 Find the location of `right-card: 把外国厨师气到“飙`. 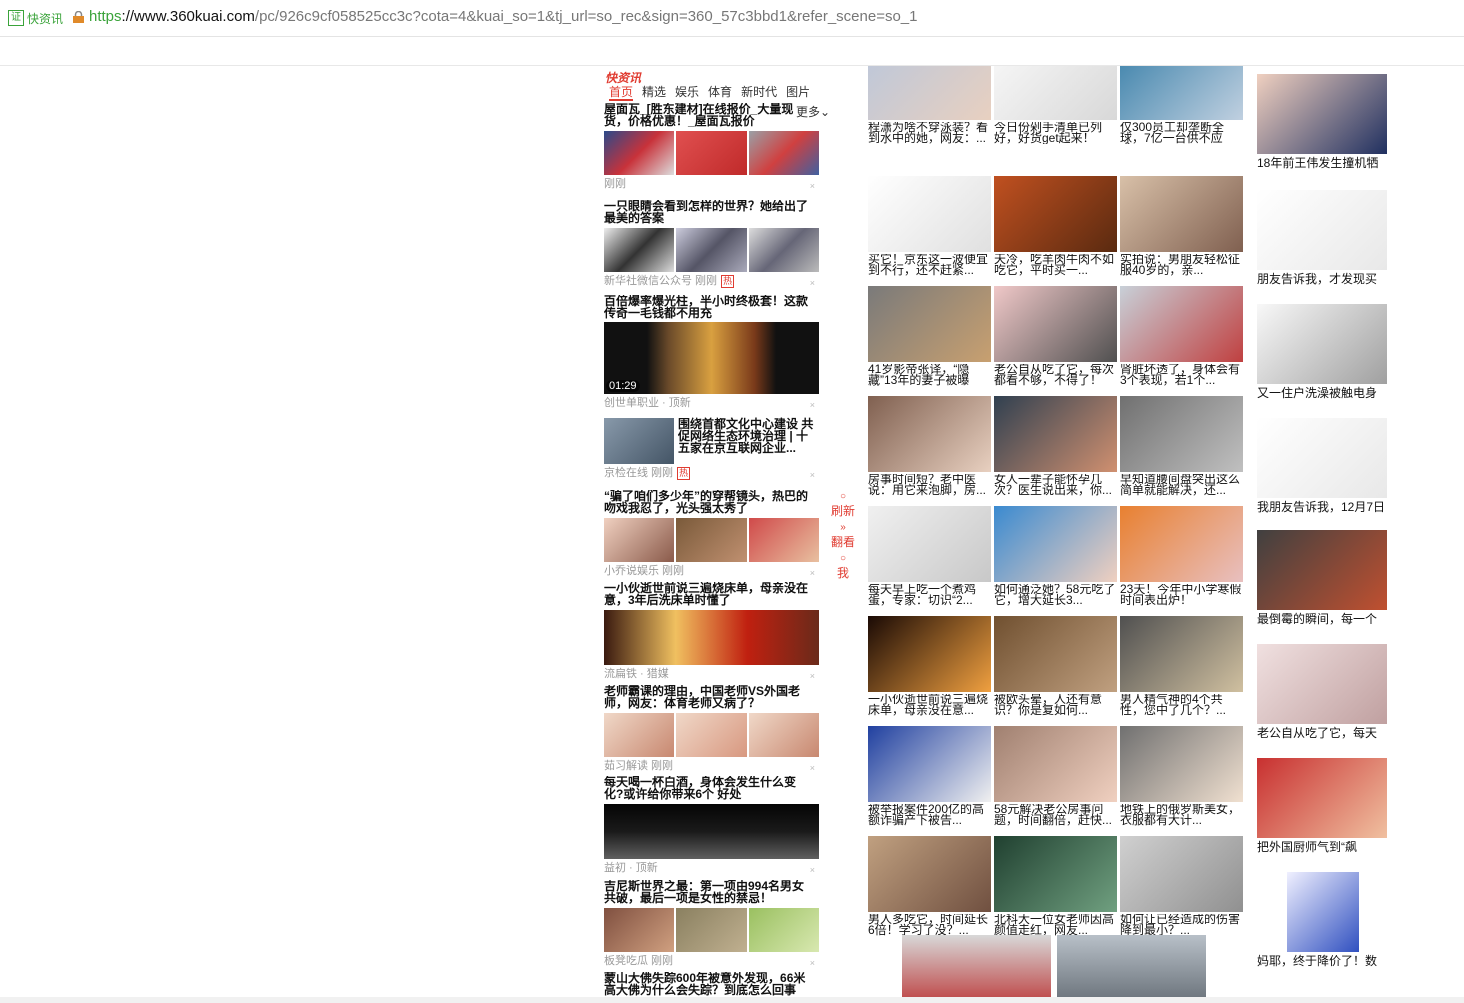

right-card: 把外国厨师气到“飙 is located at coordinates (1323, 806).